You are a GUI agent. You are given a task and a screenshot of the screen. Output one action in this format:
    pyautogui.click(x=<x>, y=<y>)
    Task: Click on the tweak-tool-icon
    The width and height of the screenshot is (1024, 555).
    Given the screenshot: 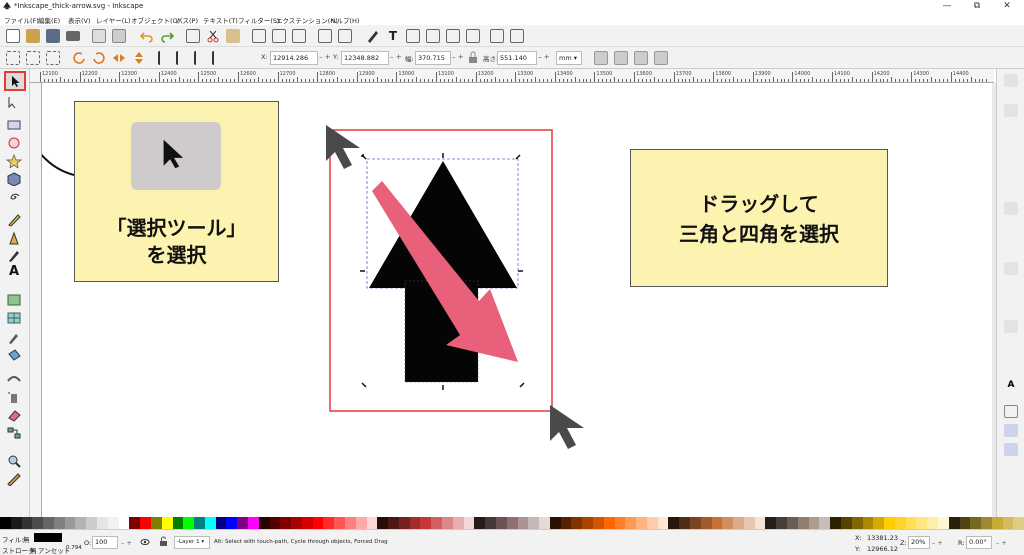 What is the action you would take?
    pyautogui.click(x=14, y=378)
    